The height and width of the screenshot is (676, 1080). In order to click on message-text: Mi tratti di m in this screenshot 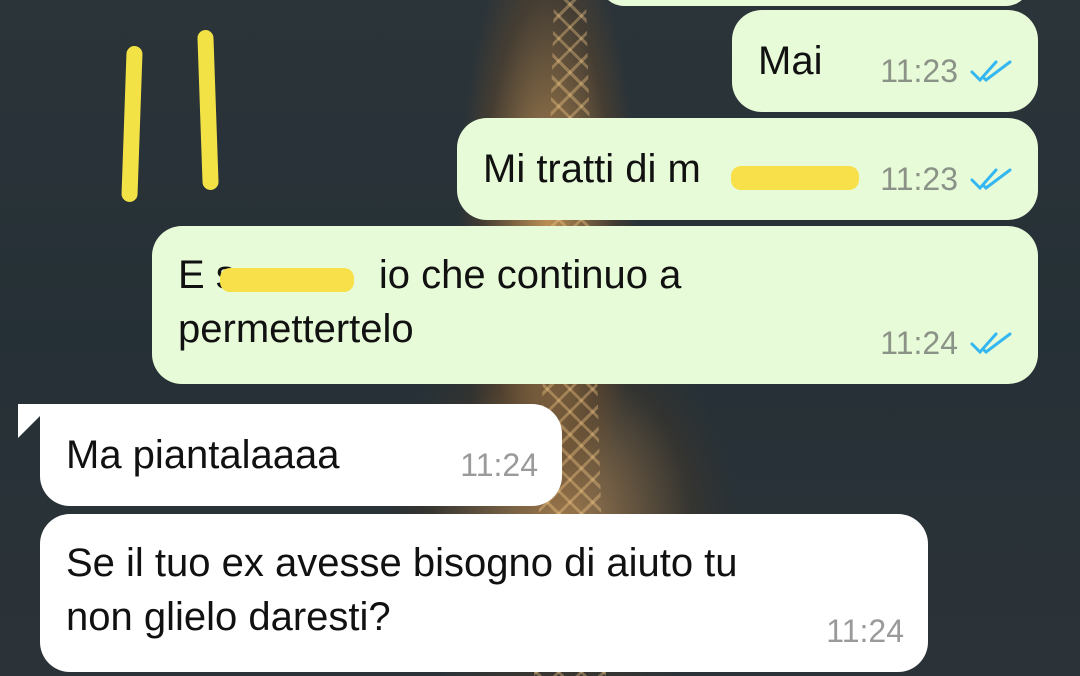, I will do `click(592, 169)`.